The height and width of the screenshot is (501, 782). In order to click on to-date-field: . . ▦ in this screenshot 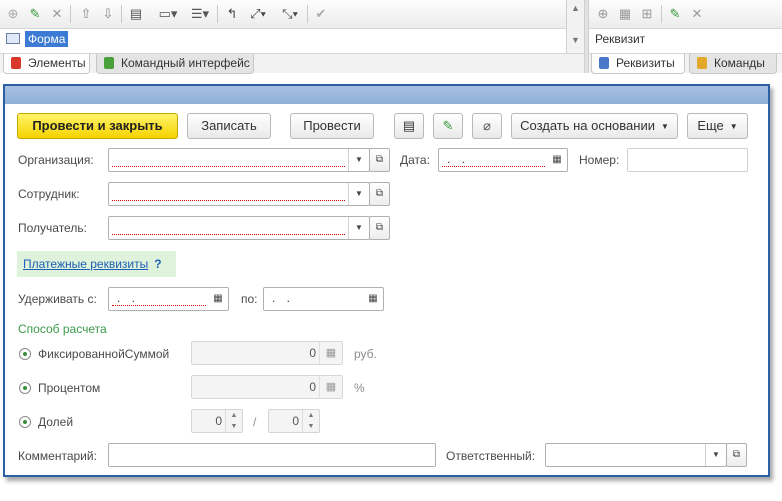, I will do `click(323, 299)`.